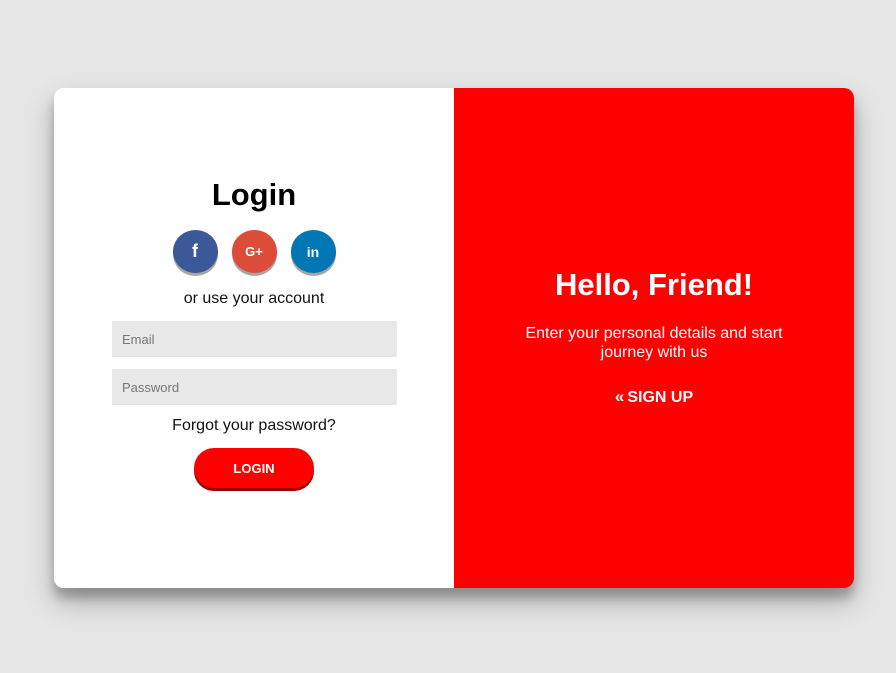 The width and height of the screenshot is (896, 673). I want to click on social-buttons: f G+ in, so click(254, 251).